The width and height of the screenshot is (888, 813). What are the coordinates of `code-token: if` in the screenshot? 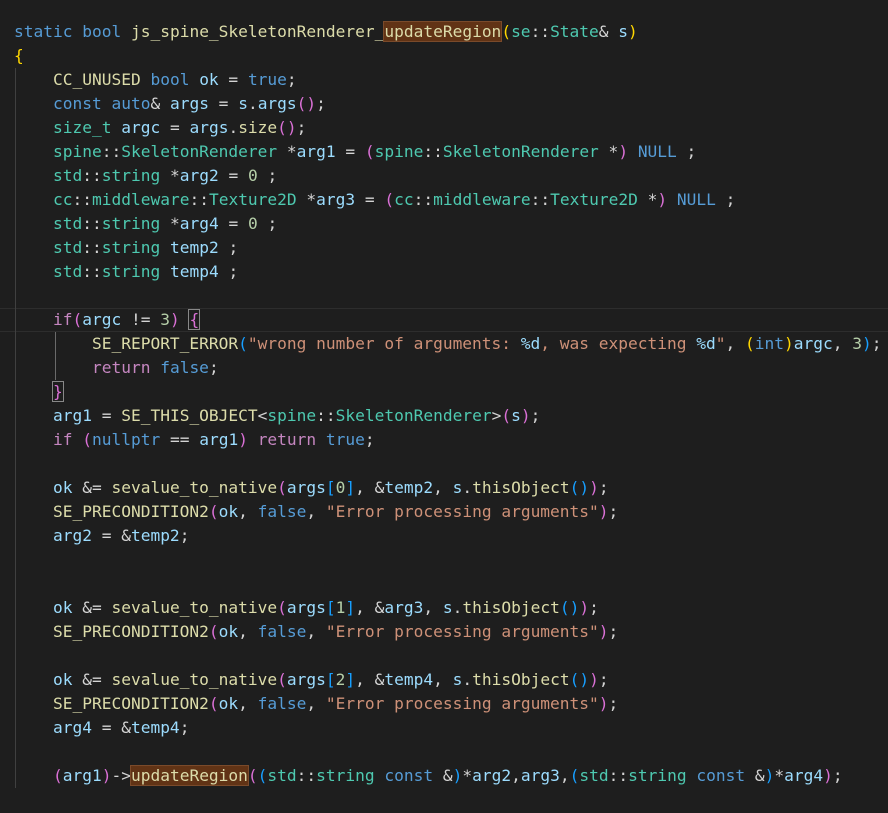 It's located at (62, 439).